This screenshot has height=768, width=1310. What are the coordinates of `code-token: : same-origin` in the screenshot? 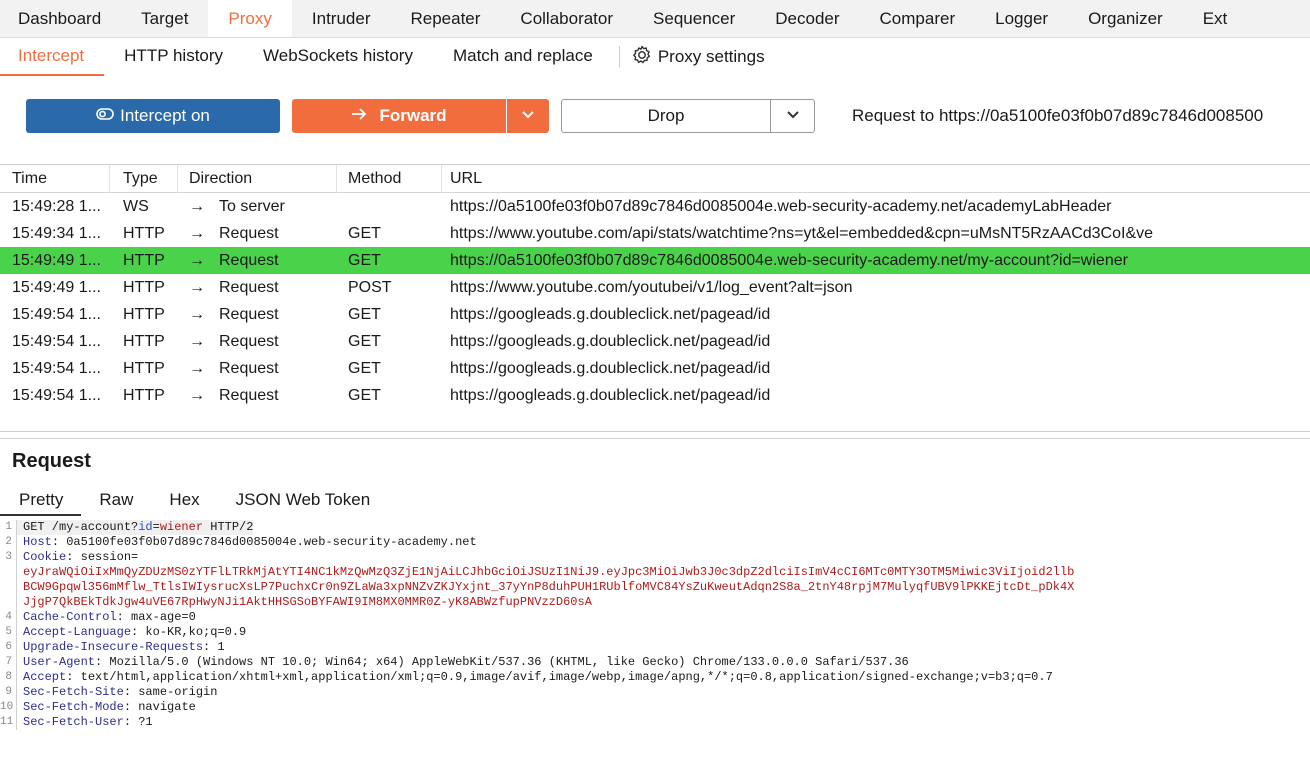 It's located at (170, 692).